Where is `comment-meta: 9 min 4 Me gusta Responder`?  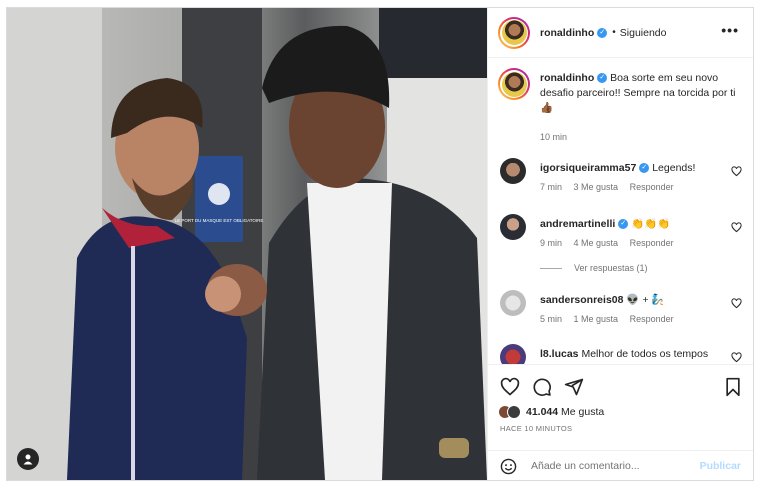 comment-meta: 9 min 4 Me gusta Responder is located at coordinates (611, 243).